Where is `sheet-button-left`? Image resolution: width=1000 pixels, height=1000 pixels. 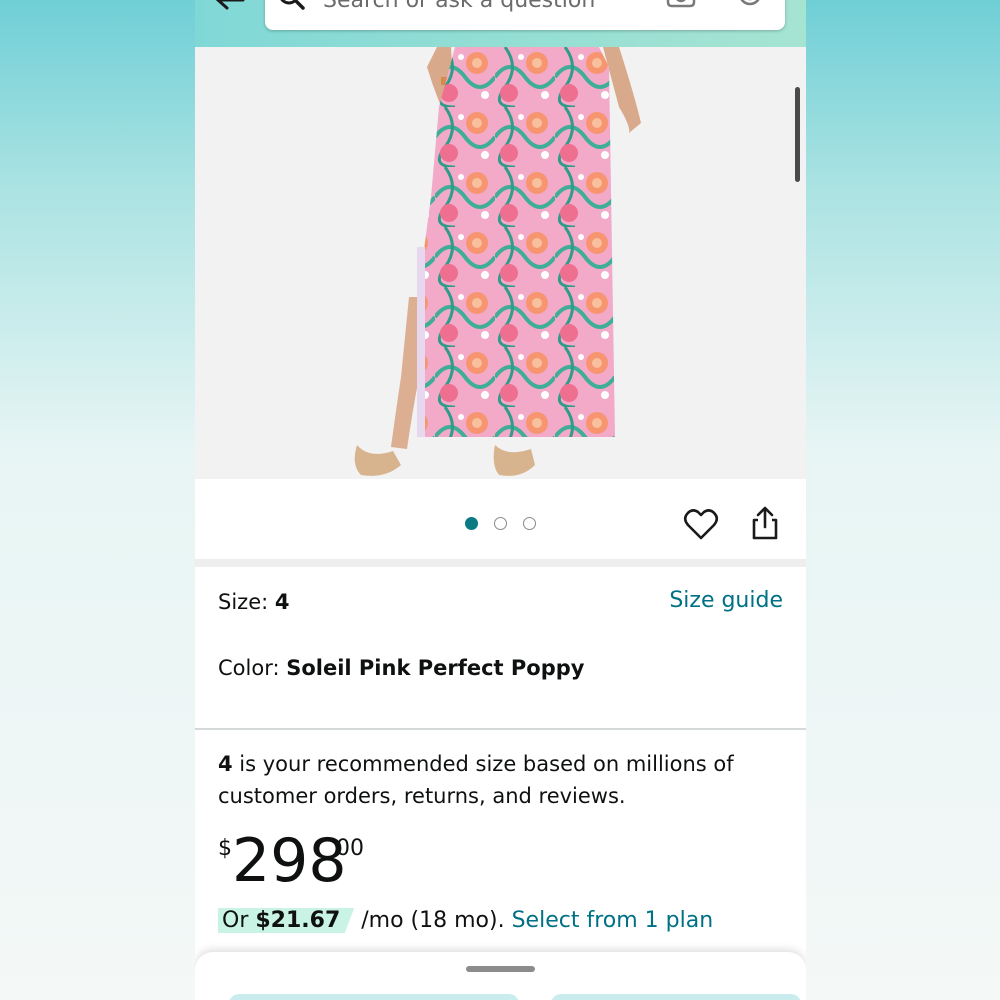 sheet-button-left is located at coordinates (374, 997).